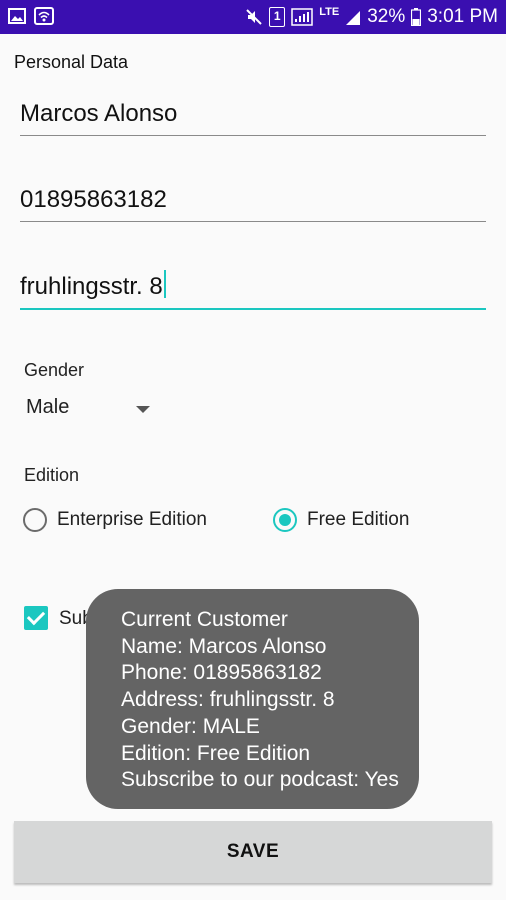  I want to click on status-bar: 1 LTE 32% 3:01 PM, so click(253, 17).